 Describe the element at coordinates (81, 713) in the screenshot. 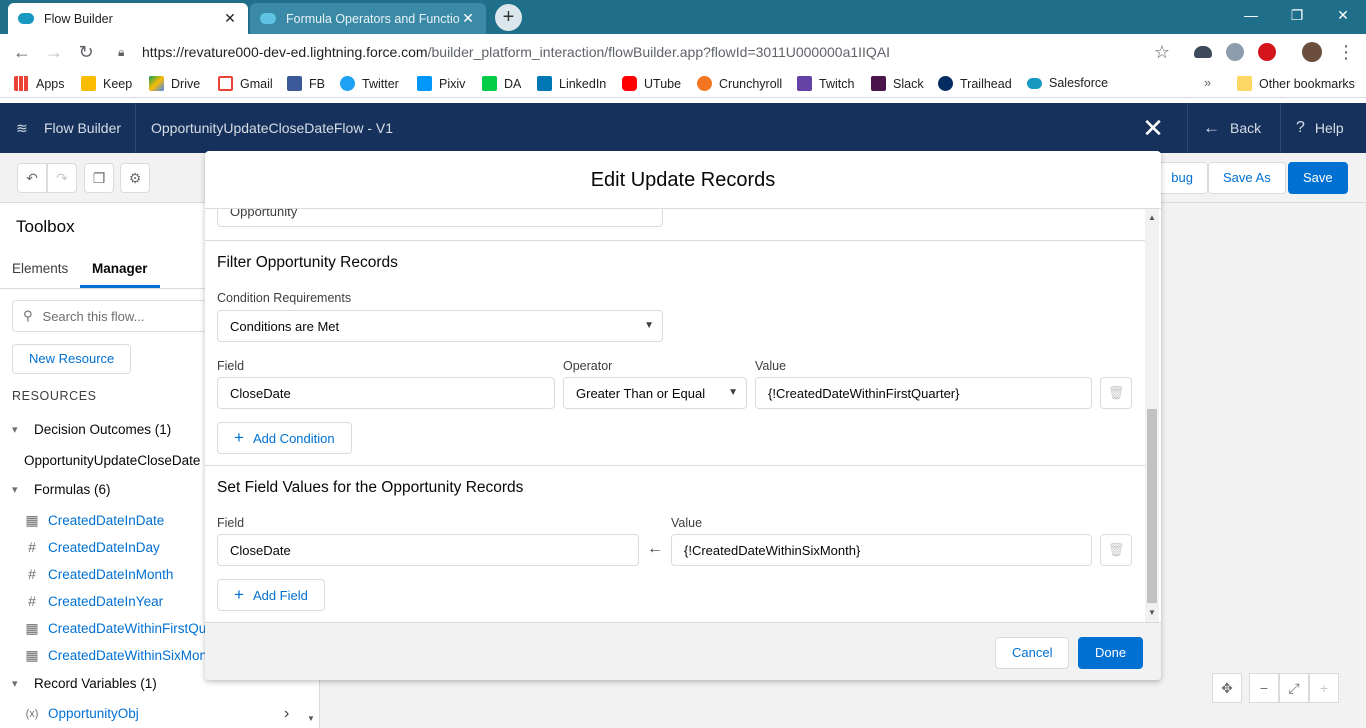

I see `record-variable-item: (x) OpportunityObj` at that location.